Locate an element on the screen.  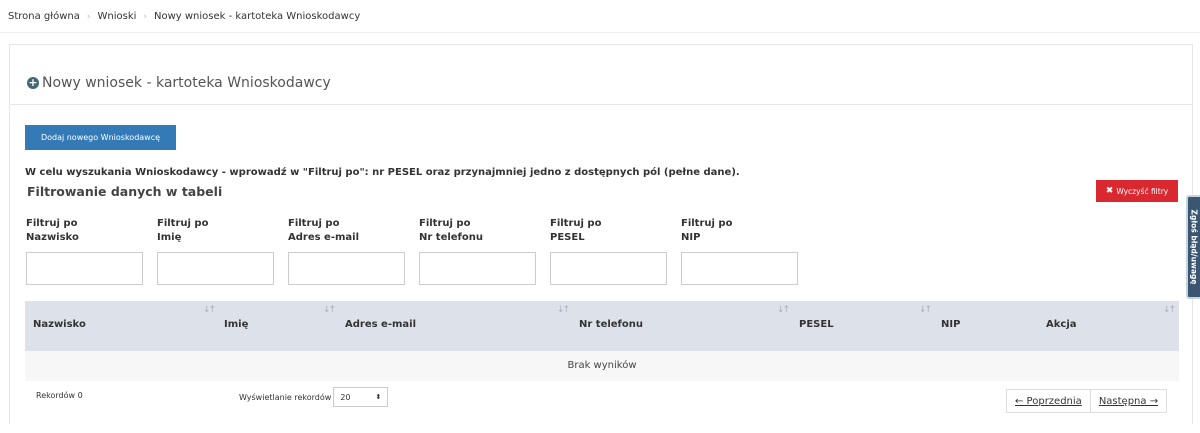
filter-surname: Filtruj po Nazwisko is located at coordinates (85, 251).